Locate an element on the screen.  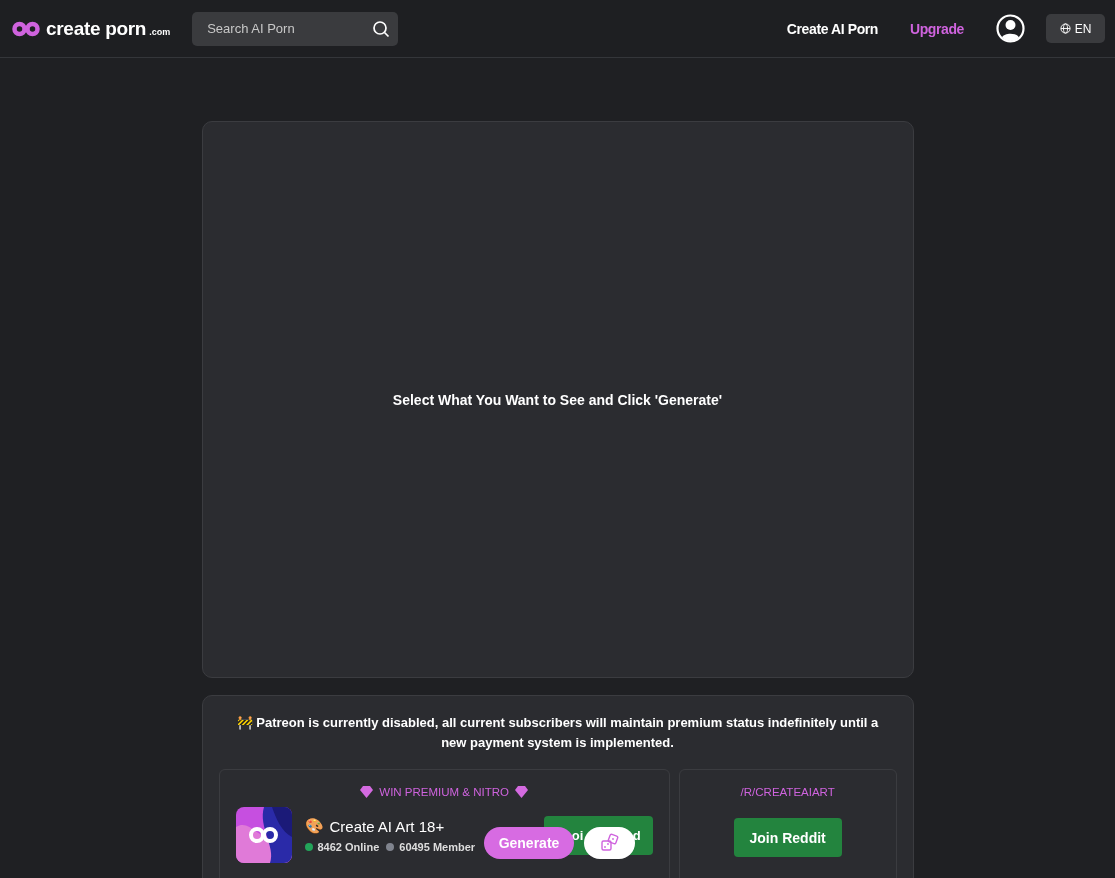
dice-icon is located at coordinates (609, 843).